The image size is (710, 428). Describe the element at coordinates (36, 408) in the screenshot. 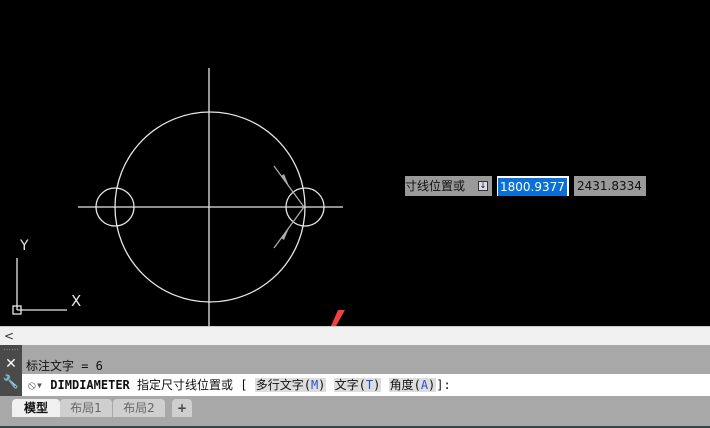

I see `tab-model: 模型` at that location.